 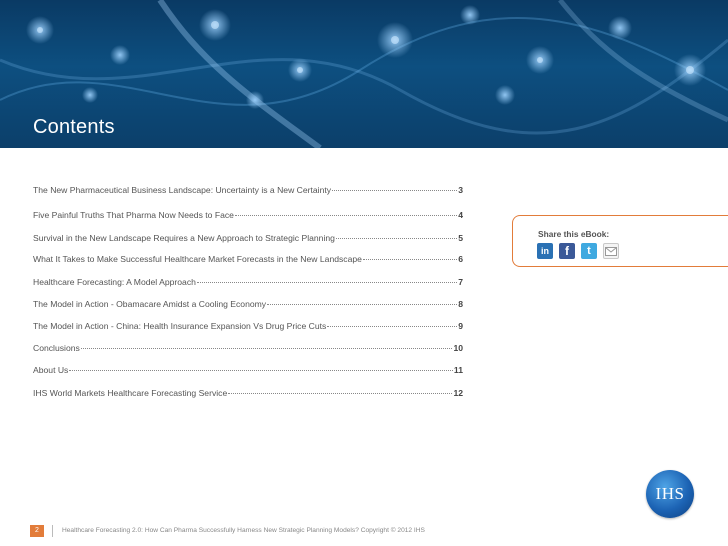 I want to click on linkedin-icon: in, so click(x=545, y=251).